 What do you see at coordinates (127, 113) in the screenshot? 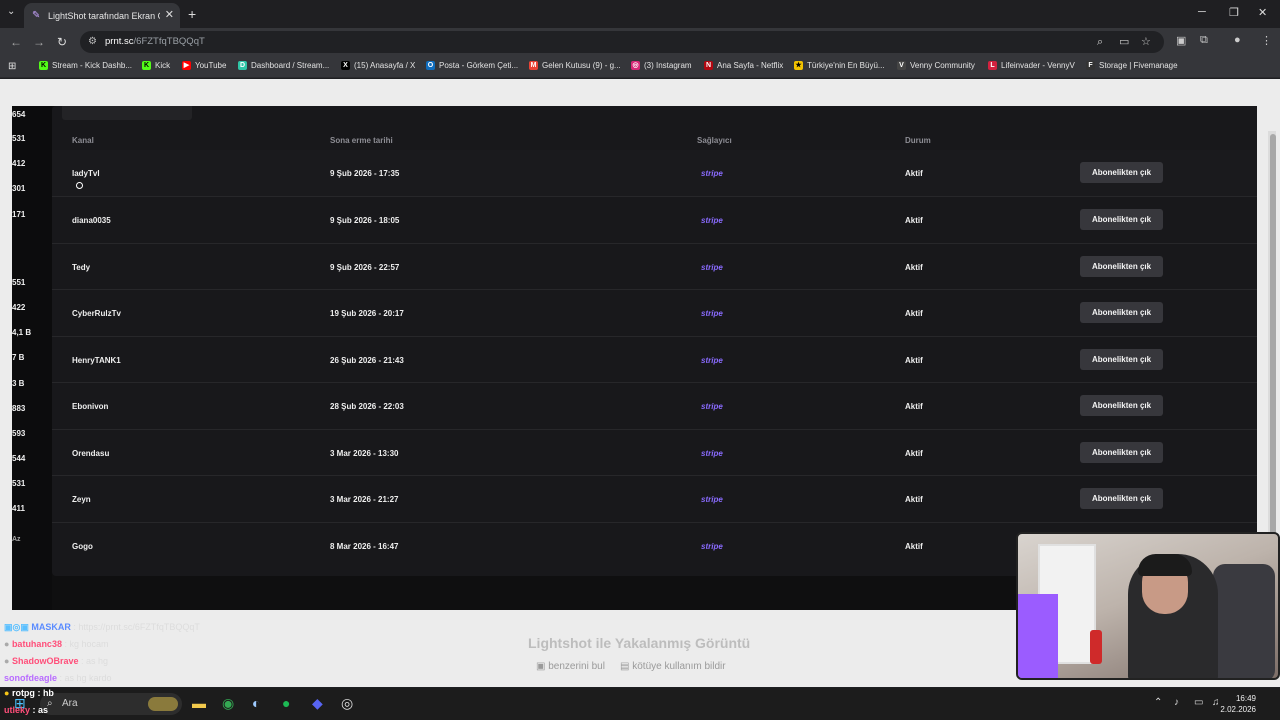
I see `panel-header-stub` at bounding box center [127, 113].